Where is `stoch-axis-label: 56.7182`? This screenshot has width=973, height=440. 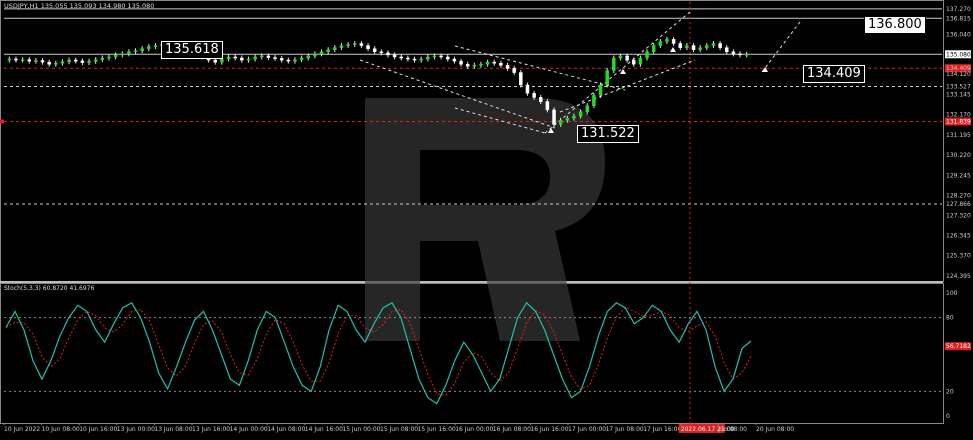
stoch-axis-label: 56.7182 is located at coordinates (958, 346).